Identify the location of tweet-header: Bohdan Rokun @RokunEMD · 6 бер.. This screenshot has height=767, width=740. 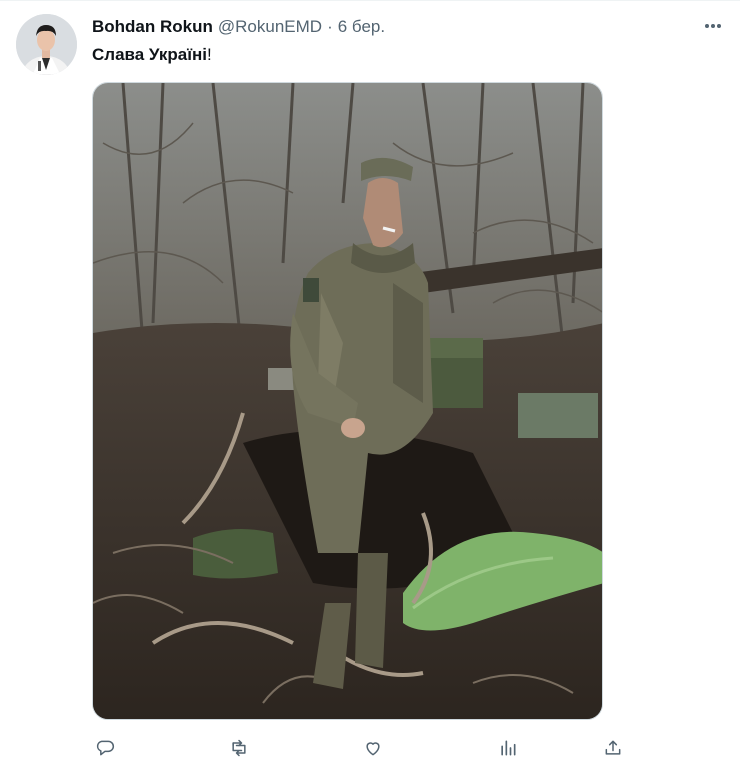
(238, 27).